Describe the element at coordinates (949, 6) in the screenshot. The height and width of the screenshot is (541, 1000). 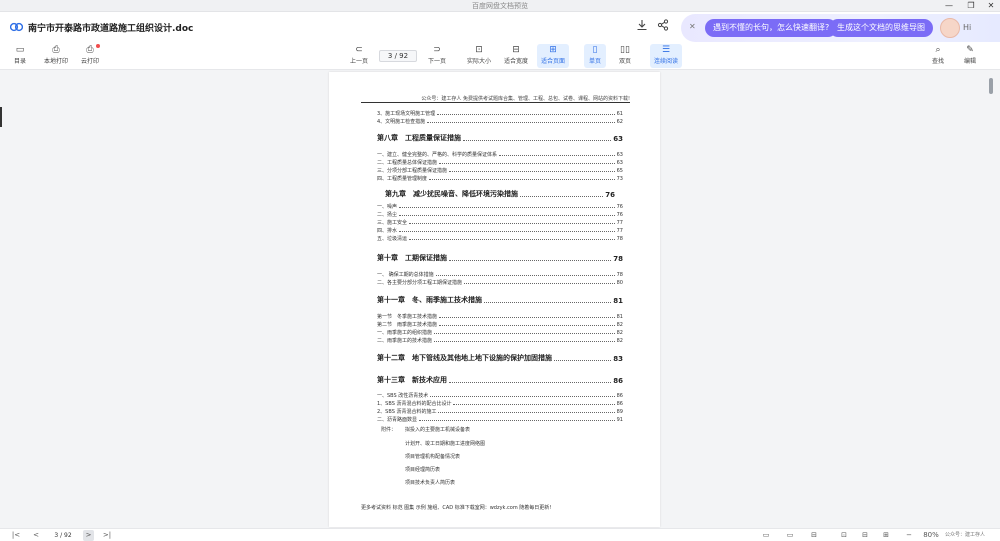
I see `minimize-button: —` at that location.